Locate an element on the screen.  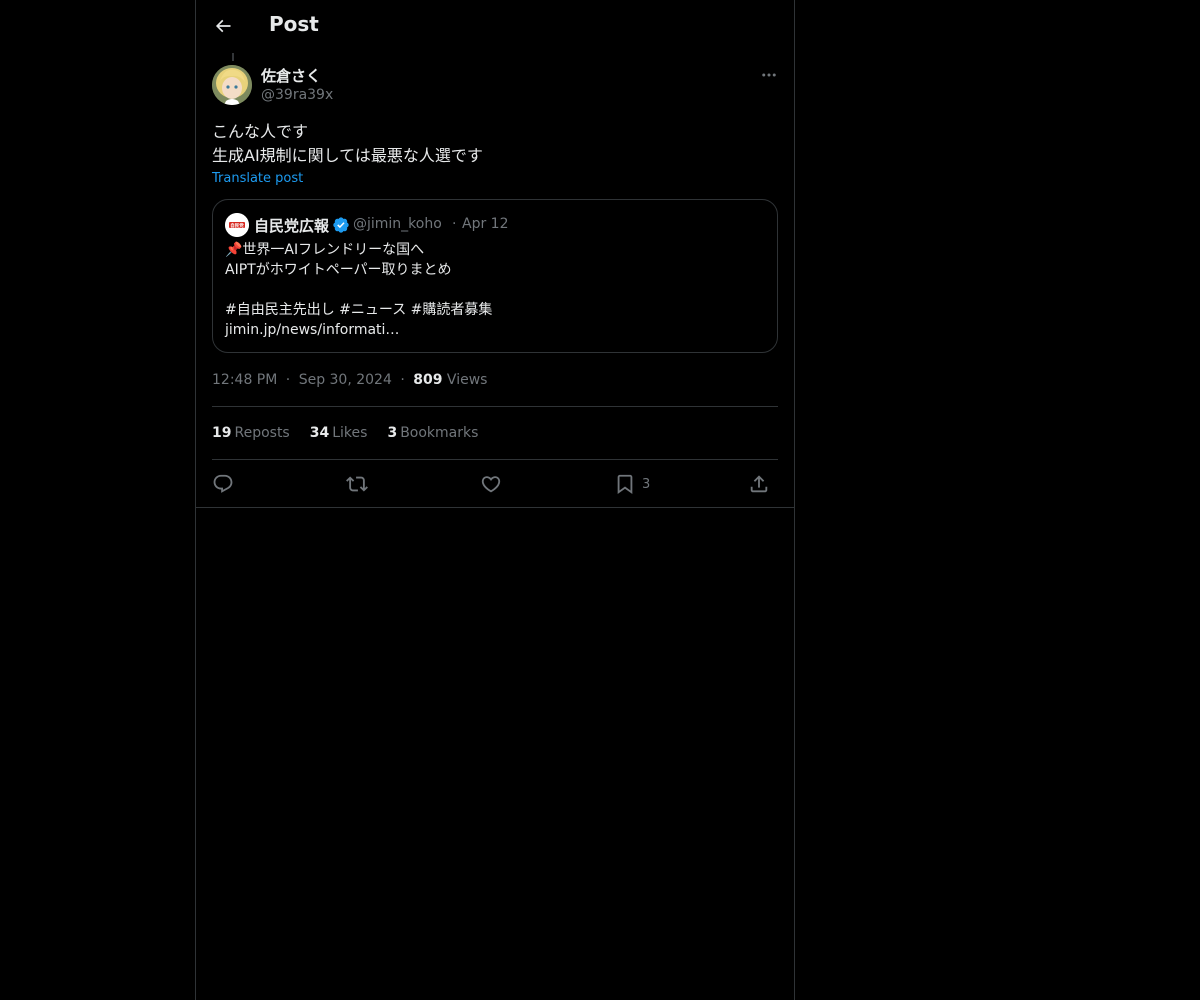
quoted-text-line: 📌世界一AIフレンドリーな国へ is located at coordinates (325, 250).